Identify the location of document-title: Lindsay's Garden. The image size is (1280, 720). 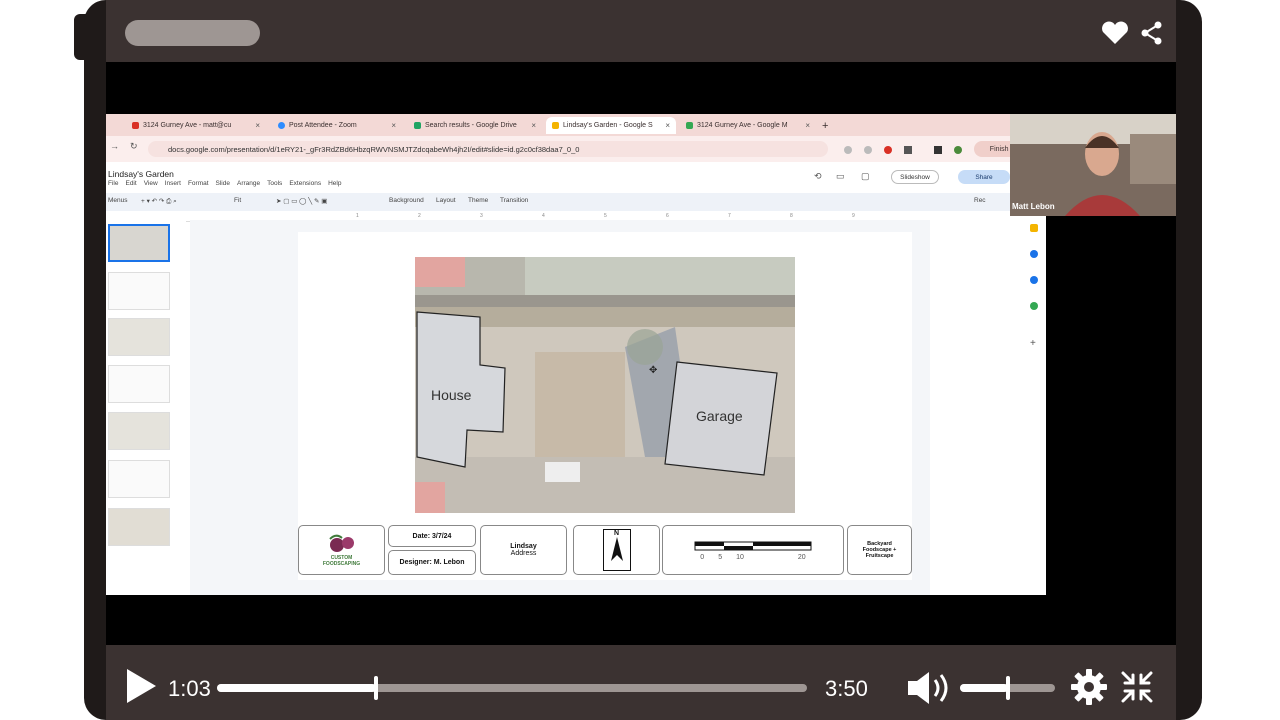
(141, 174).